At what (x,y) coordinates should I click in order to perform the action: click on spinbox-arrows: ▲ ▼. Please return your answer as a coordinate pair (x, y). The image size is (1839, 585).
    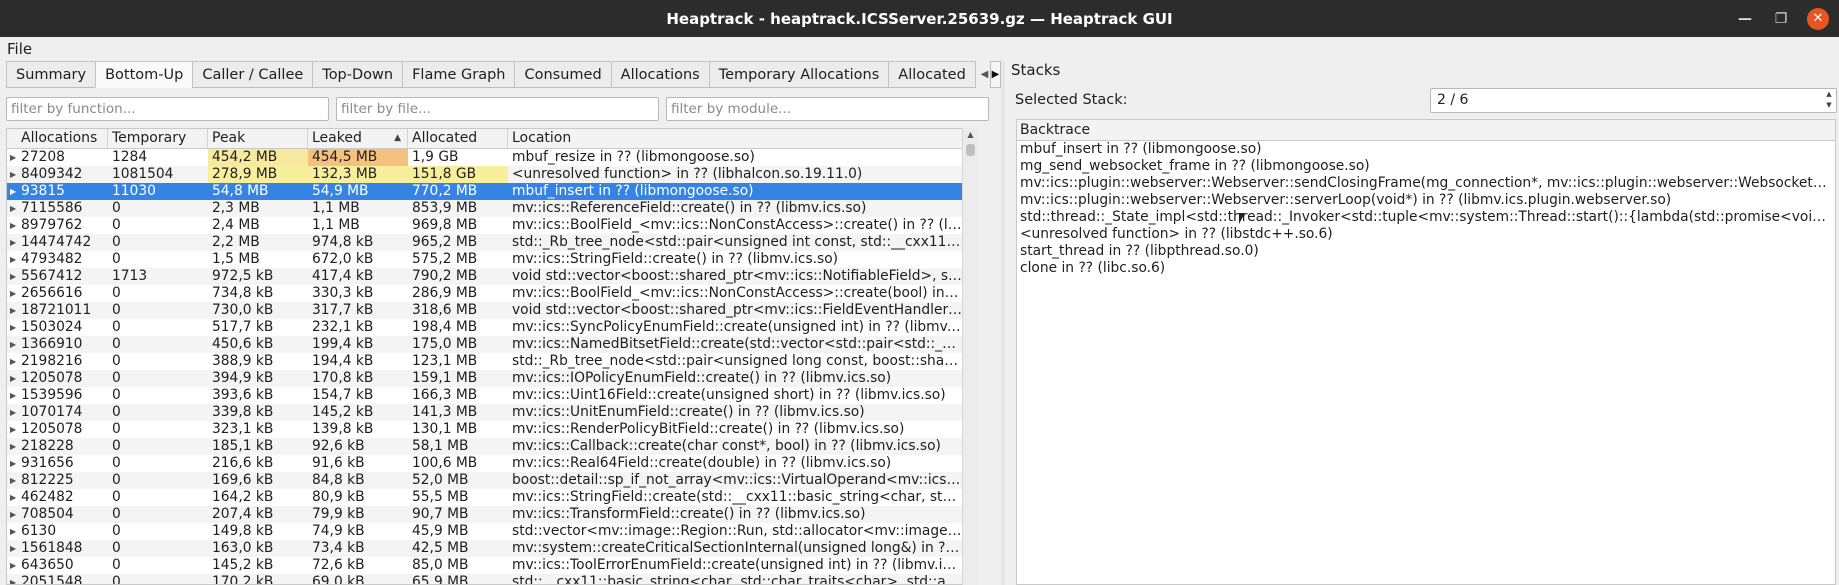
    Looking at the image, I should click on (1829, 100).